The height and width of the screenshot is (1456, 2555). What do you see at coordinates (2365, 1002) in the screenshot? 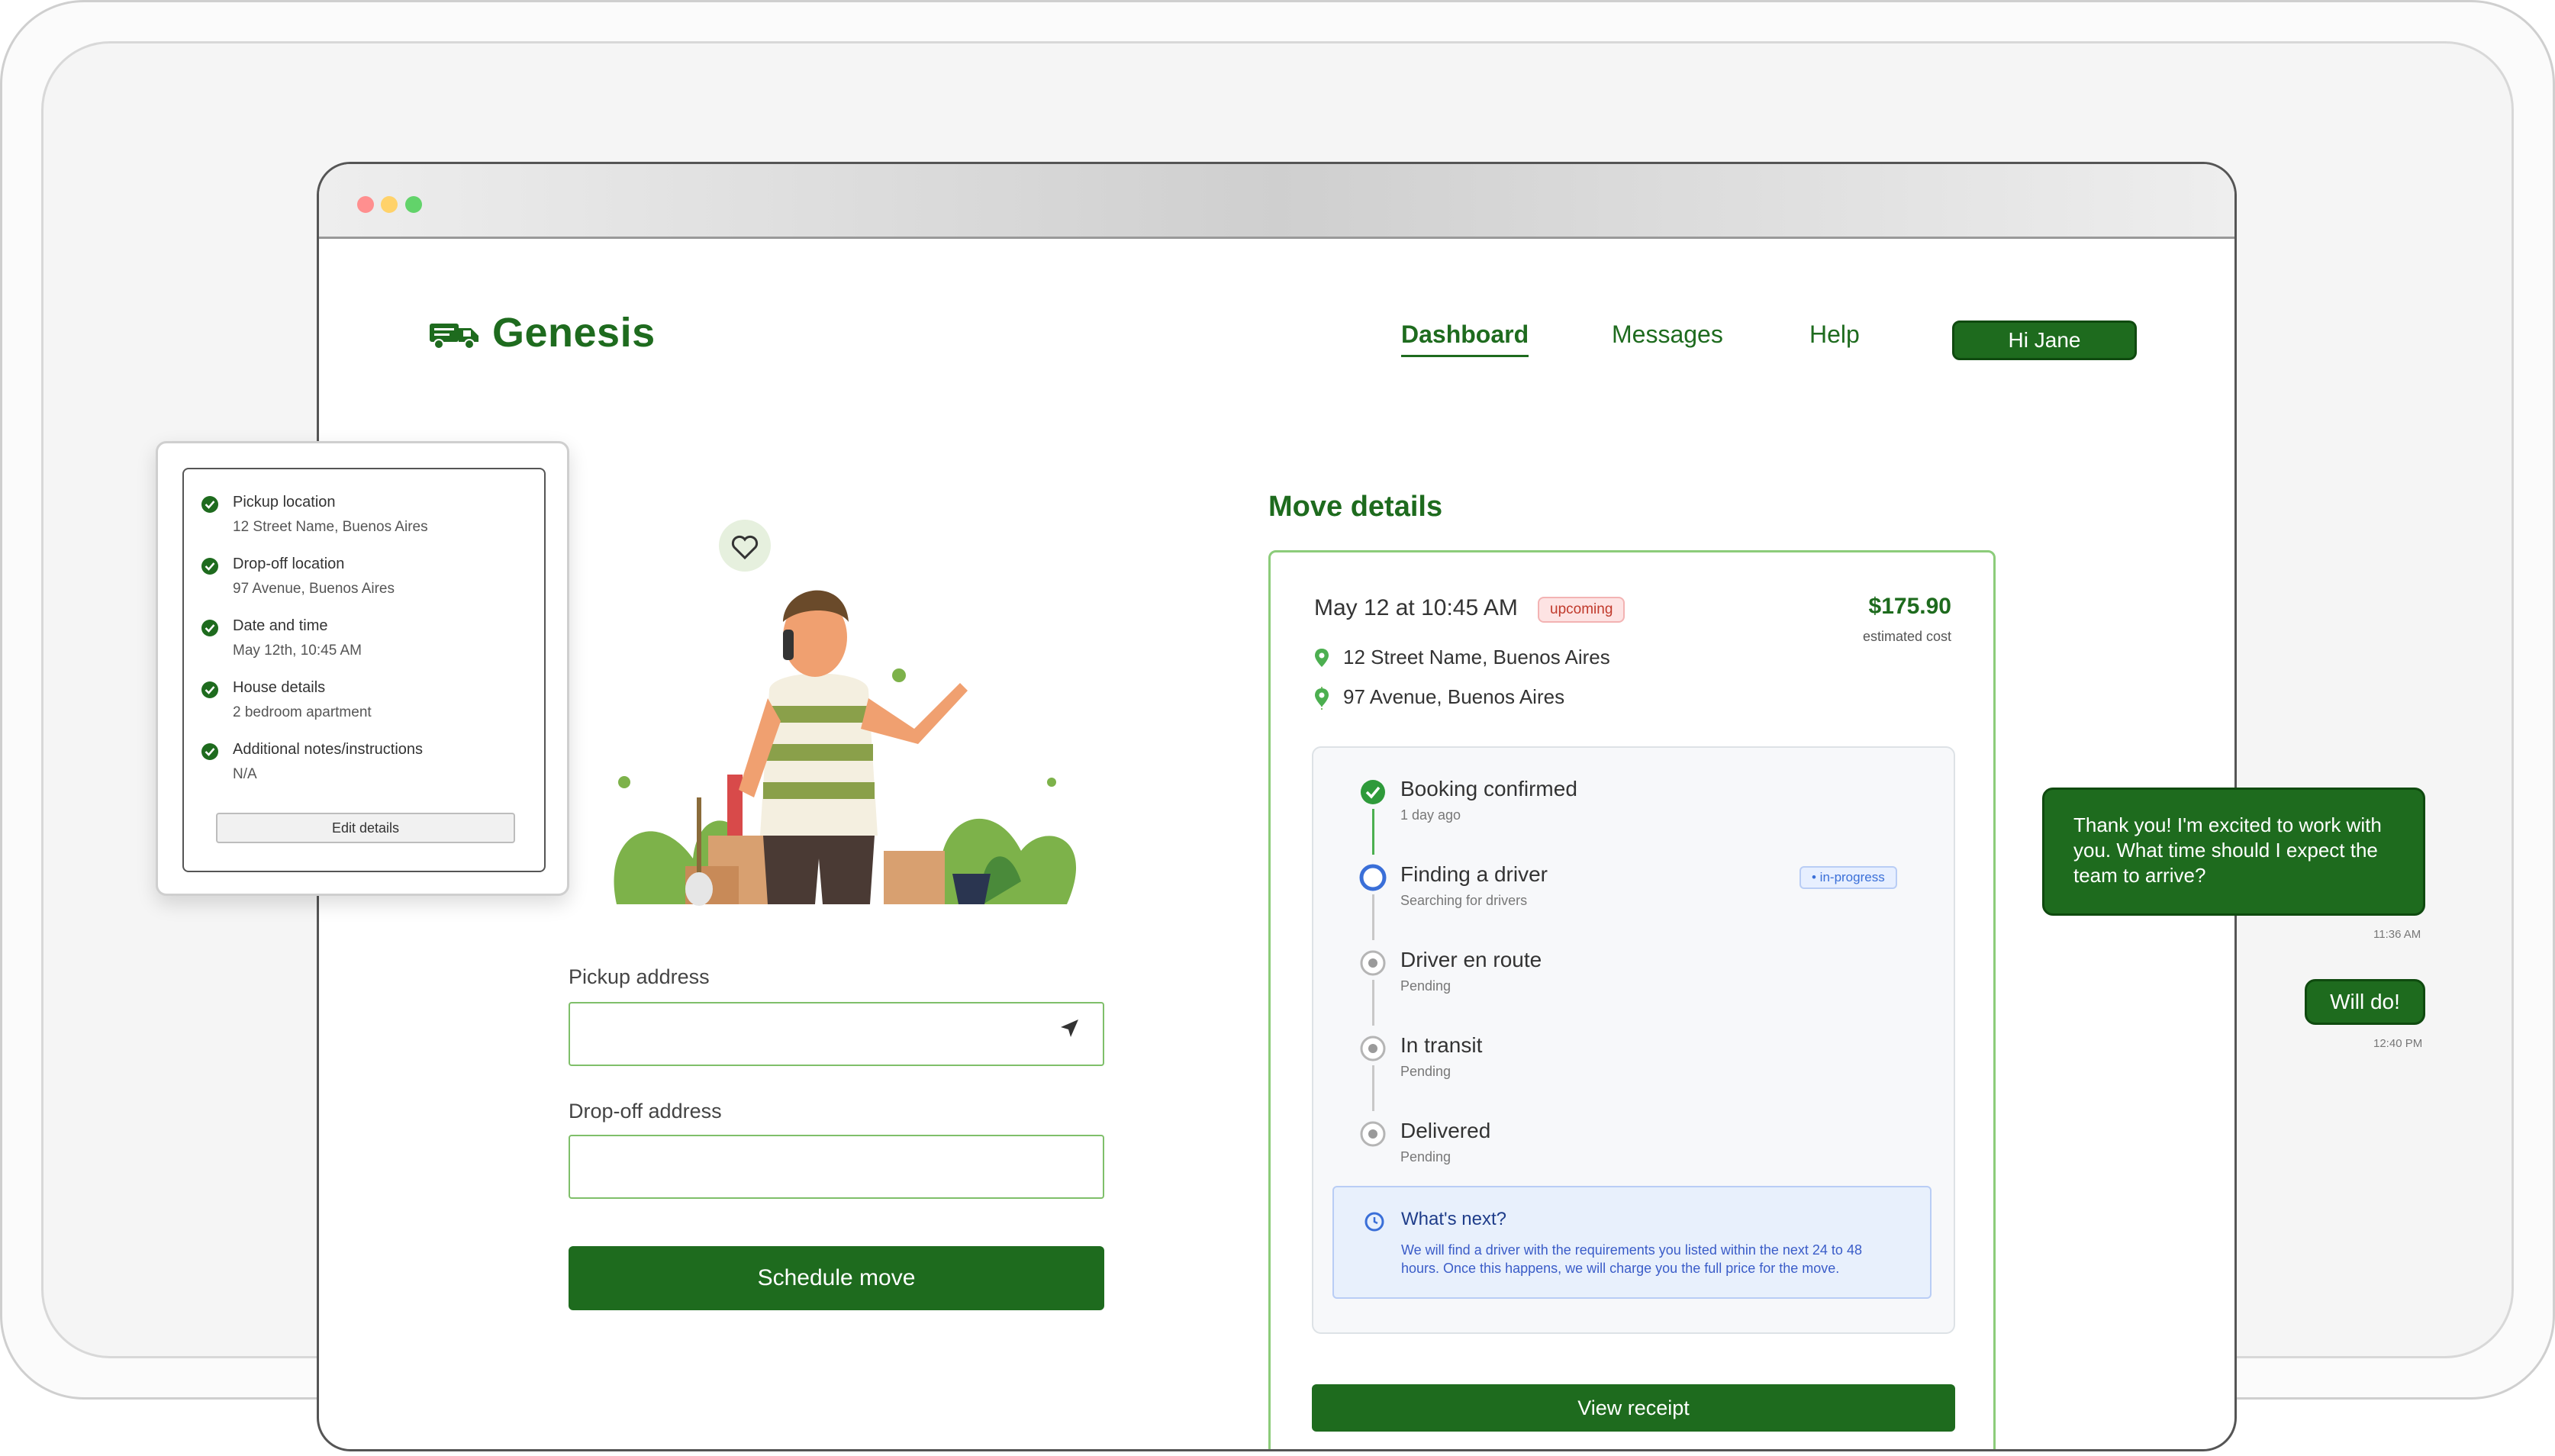
I see `chat-message-reply: Will do!` at bounding box center [2365, 1002].